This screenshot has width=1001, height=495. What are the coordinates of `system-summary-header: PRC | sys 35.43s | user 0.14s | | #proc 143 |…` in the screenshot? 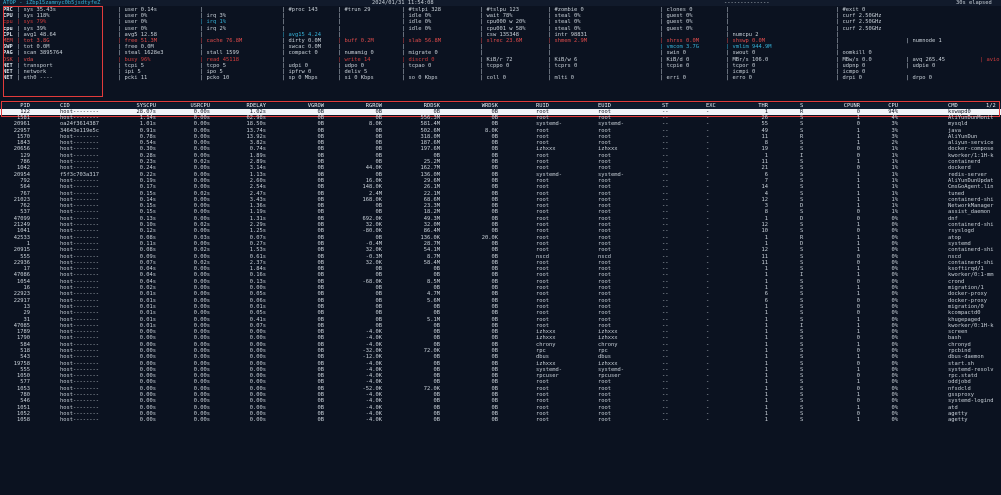 It's located at (500, 44).